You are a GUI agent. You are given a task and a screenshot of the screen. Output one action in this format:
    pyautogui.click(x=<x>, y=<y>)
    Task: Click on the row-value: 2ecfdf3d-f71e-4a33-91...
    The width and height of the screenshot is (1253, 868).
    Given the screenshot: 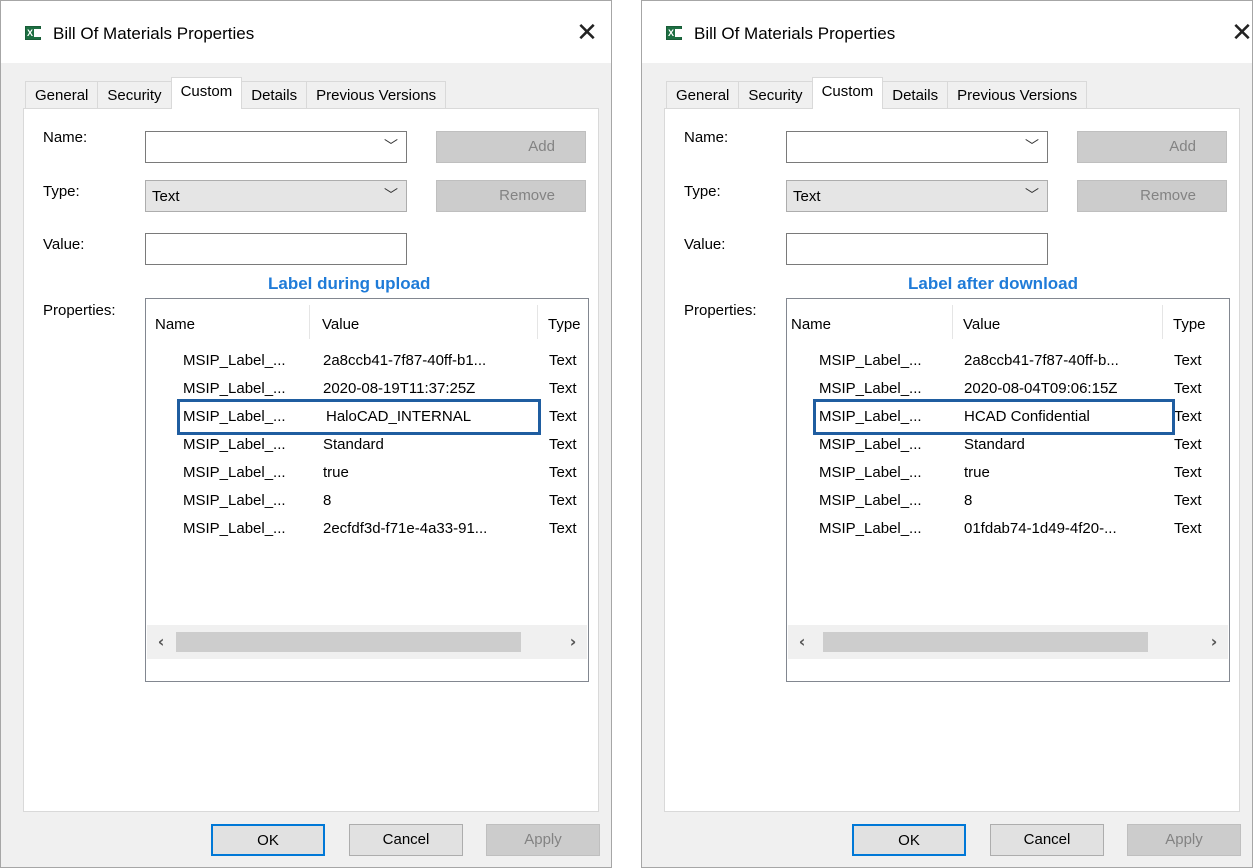 What is the action you would take?
    pyautogui.click(x=405, y=528)
    